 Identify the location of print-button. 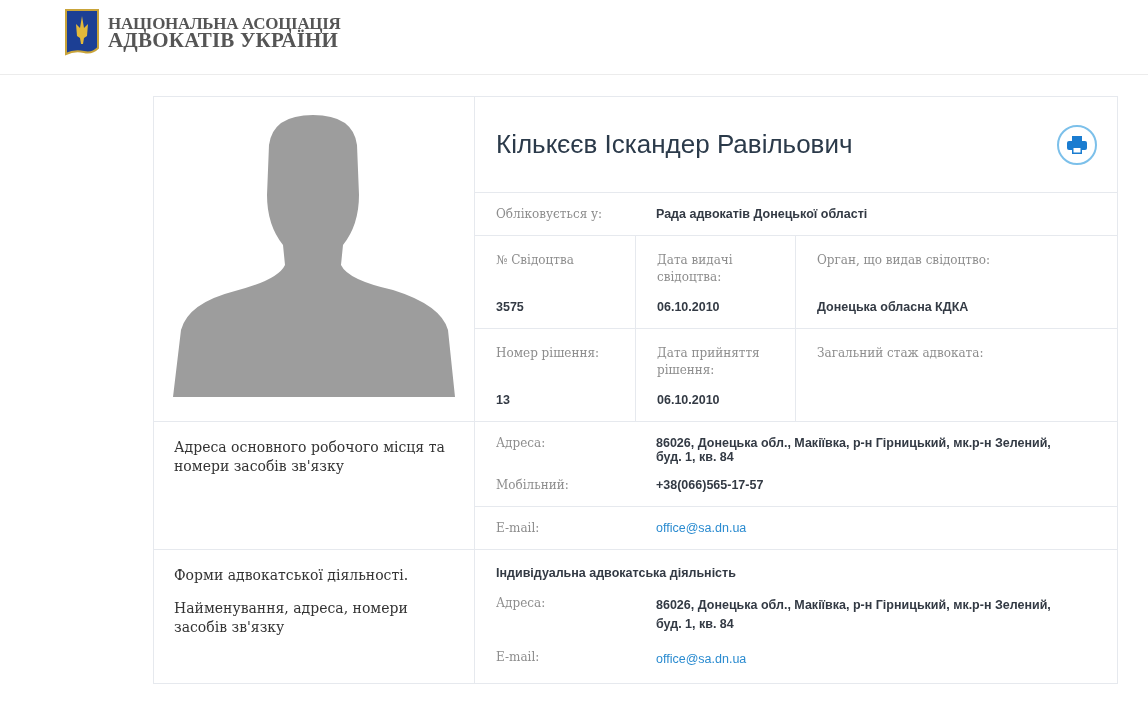
(1077, 144).